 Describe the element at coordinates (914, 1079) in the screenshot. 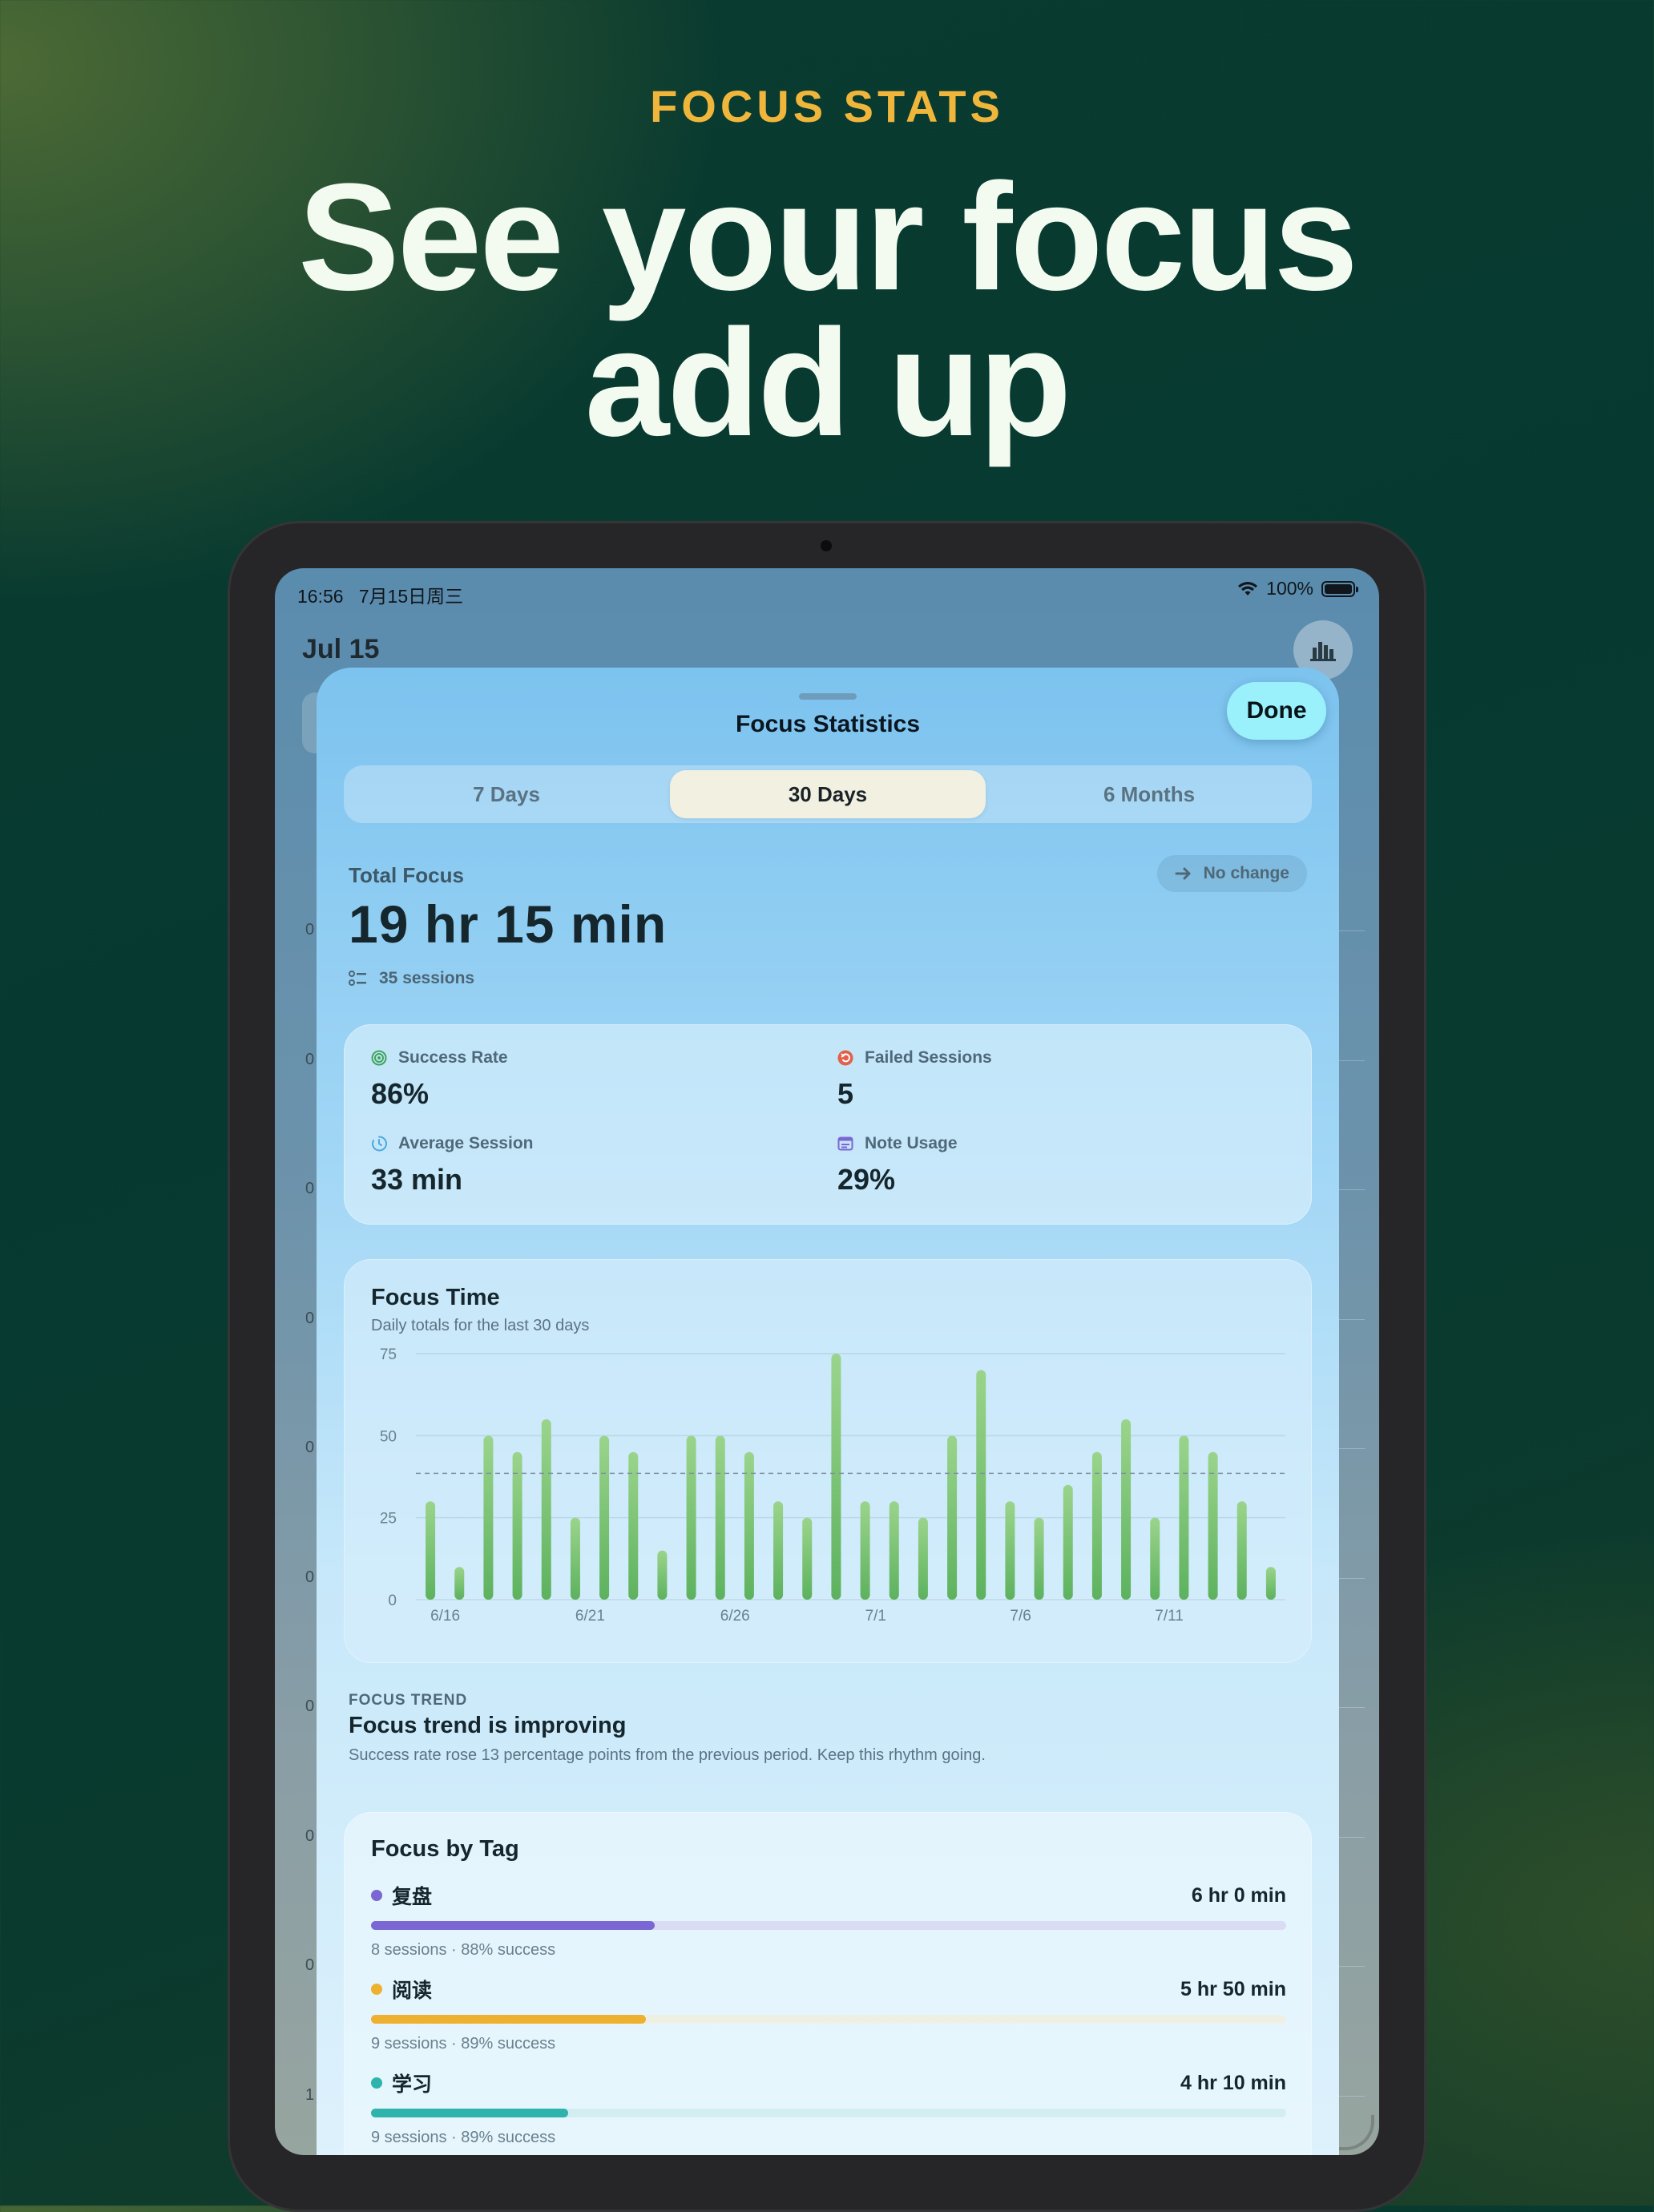

I see `metric-failed-sessions: Failed Sessions 5` at that location.